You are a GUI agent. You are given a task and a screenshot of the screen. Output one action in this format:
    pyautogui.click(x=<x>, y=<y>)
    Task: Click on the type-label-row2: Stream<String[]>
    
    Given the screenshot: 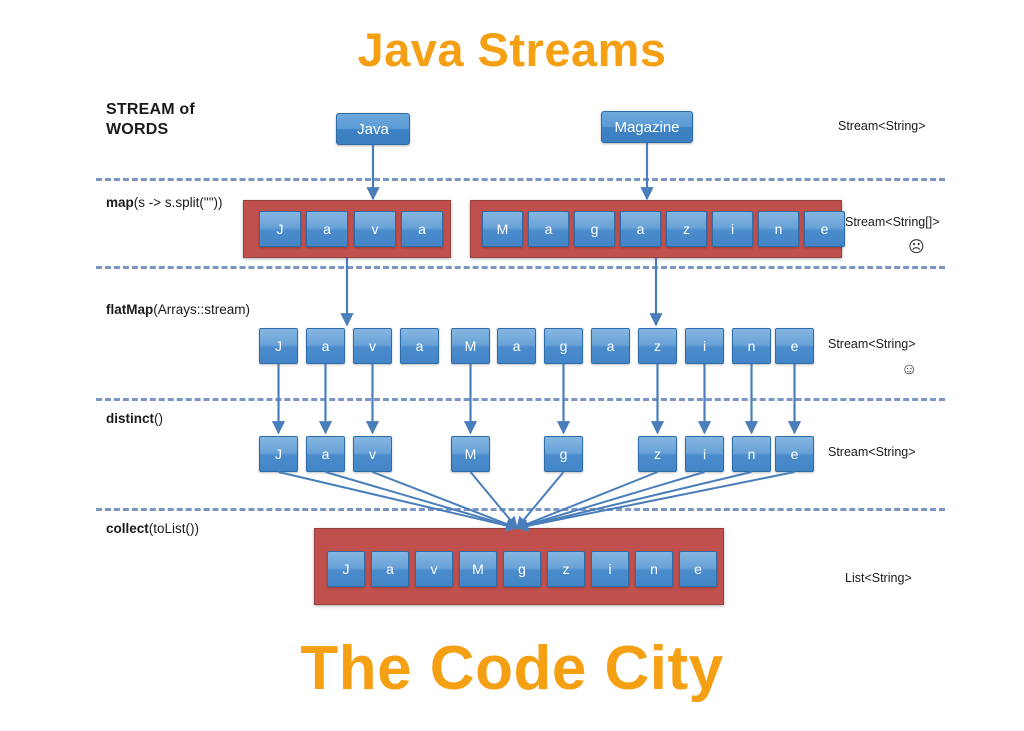 What is the action you would take?
    pyautogui.click(x=892, y=222)
    